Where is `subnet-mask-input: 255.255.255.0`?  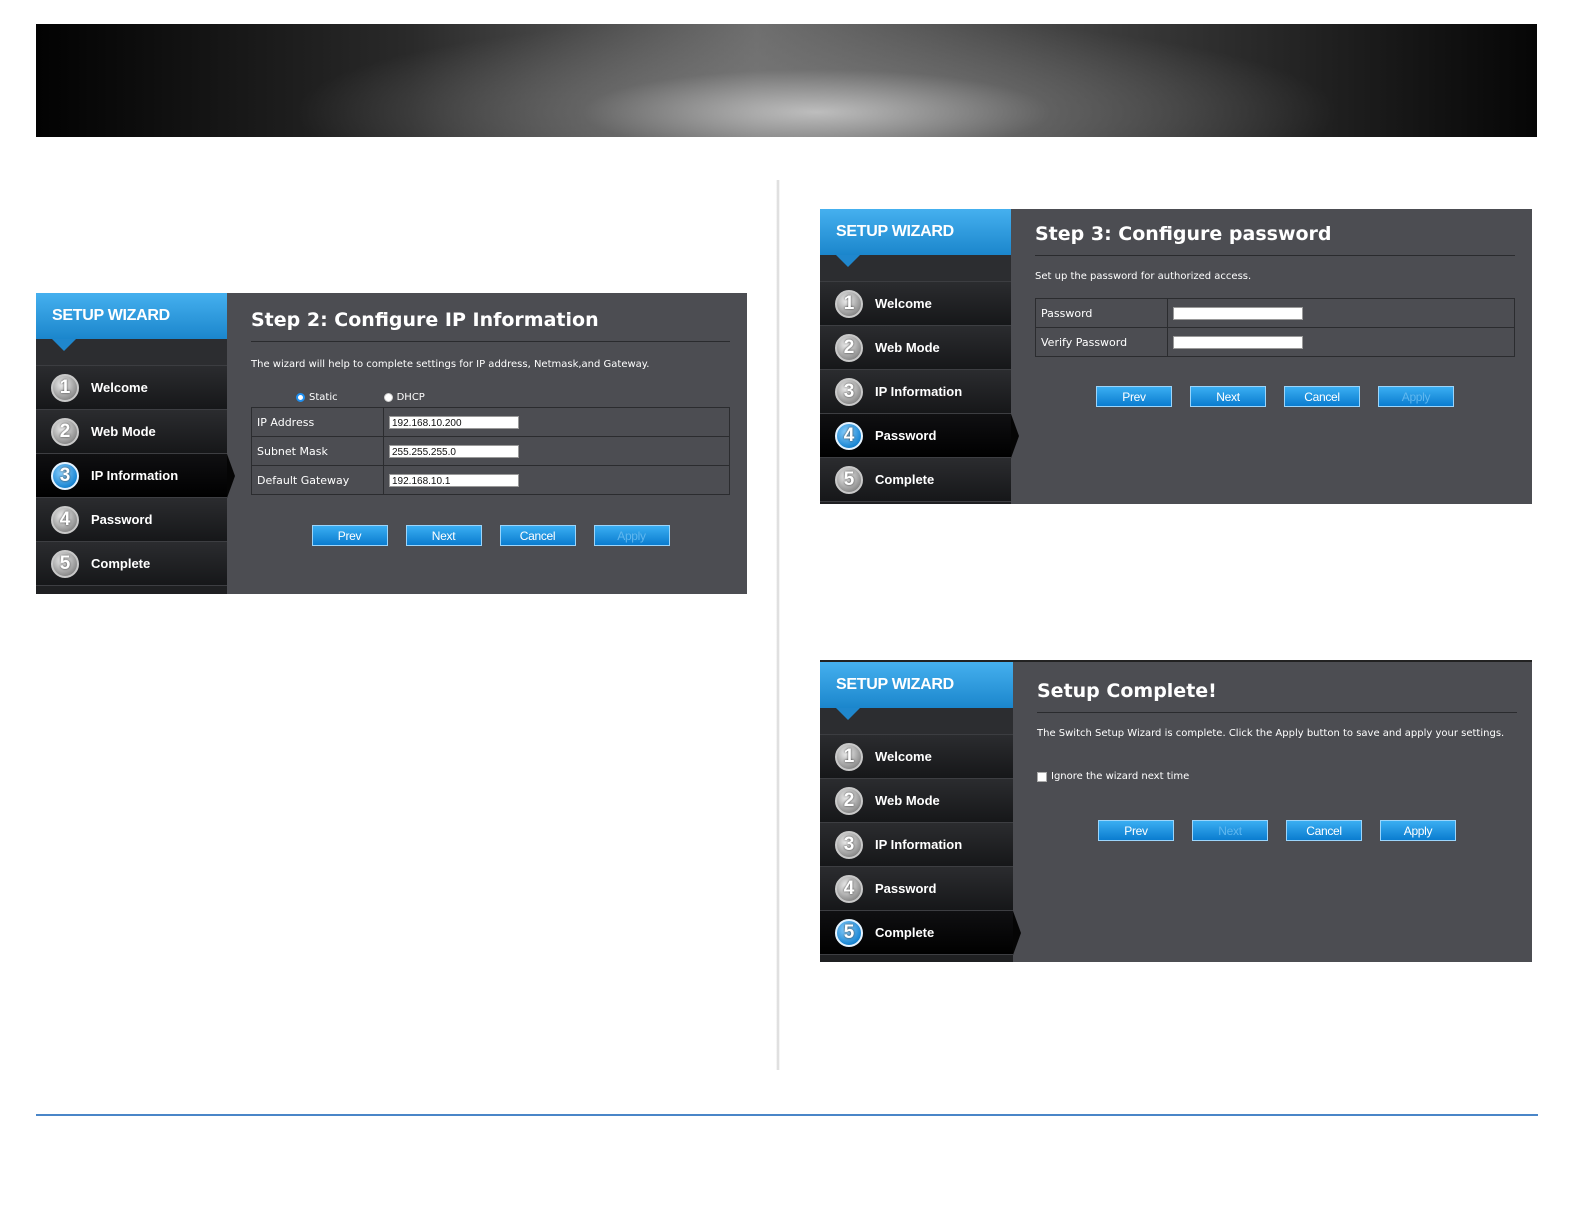 subnet-mask-input: 255.255.255.0 is located at coordinates (454, 451).